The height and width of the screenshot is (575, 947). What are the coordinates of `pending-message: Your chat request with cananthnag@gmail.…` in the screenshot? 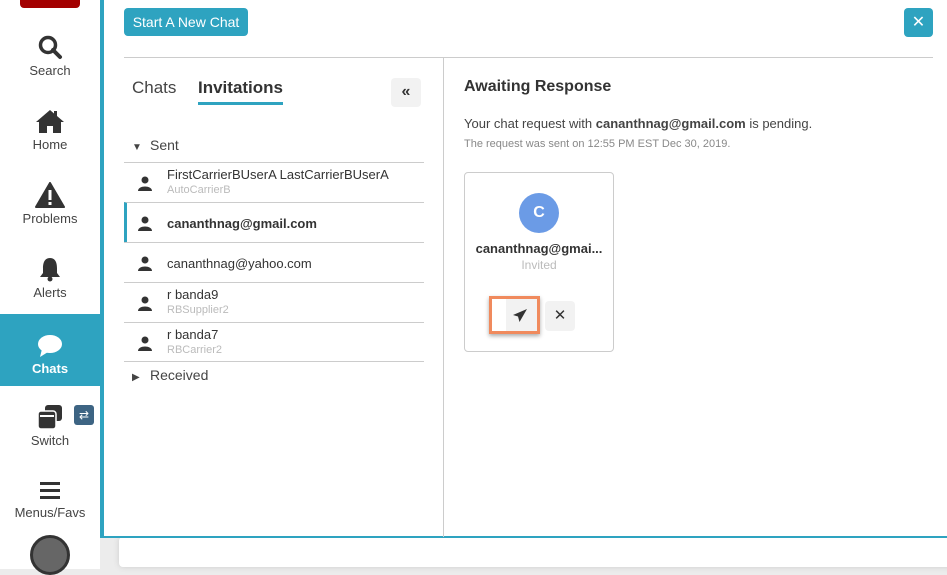 It's located at (638, 123).